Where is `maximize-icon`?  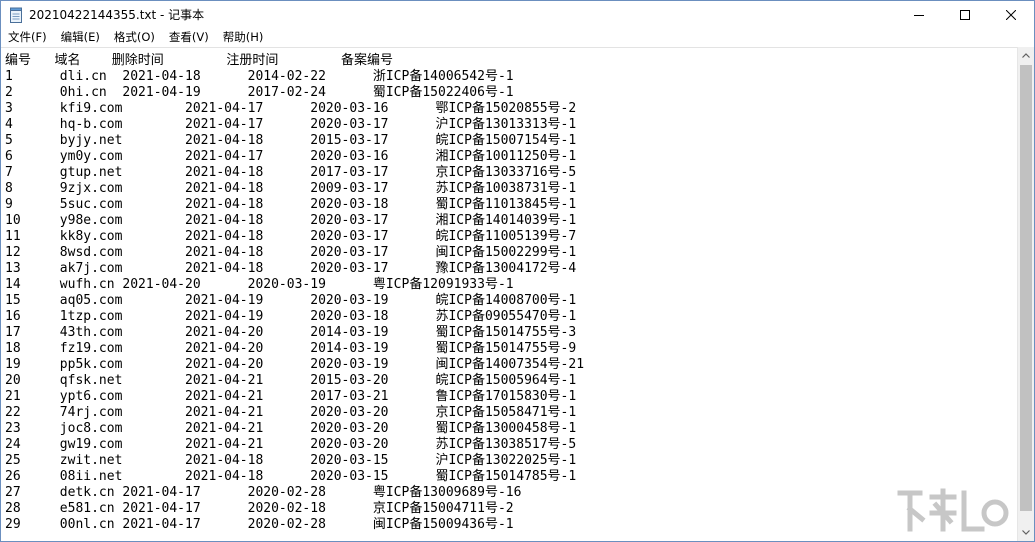 maximize-icon is located at coordinates (965, 14).